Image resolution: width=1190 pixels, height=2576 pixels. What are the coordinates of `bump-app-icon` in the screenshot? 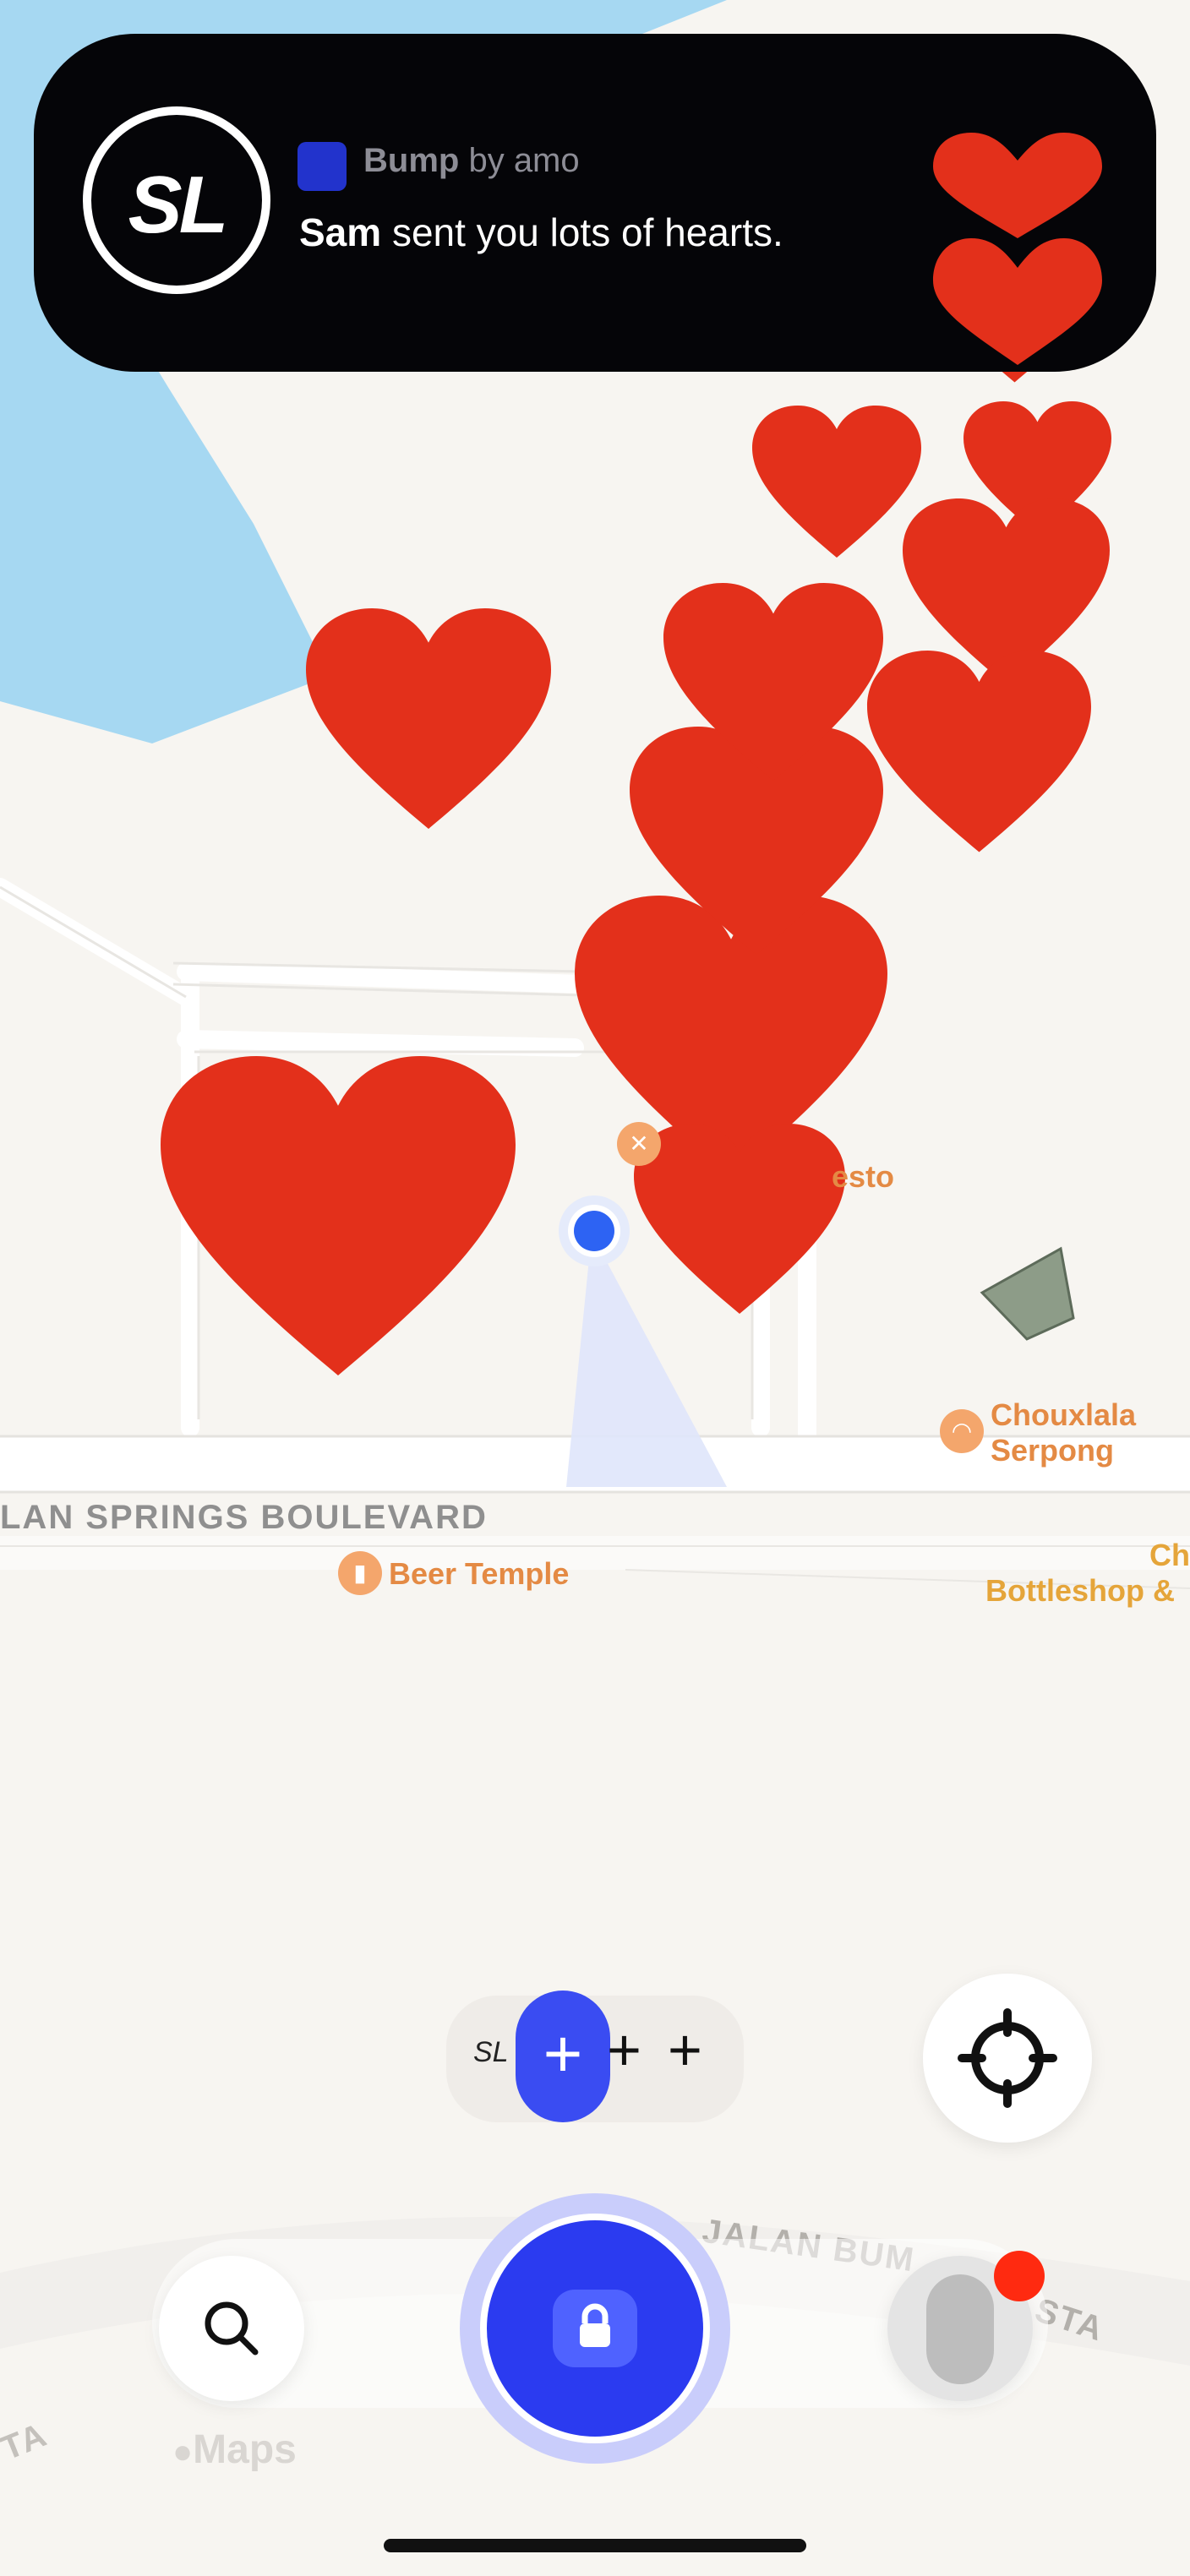 It's located at (322, 166).